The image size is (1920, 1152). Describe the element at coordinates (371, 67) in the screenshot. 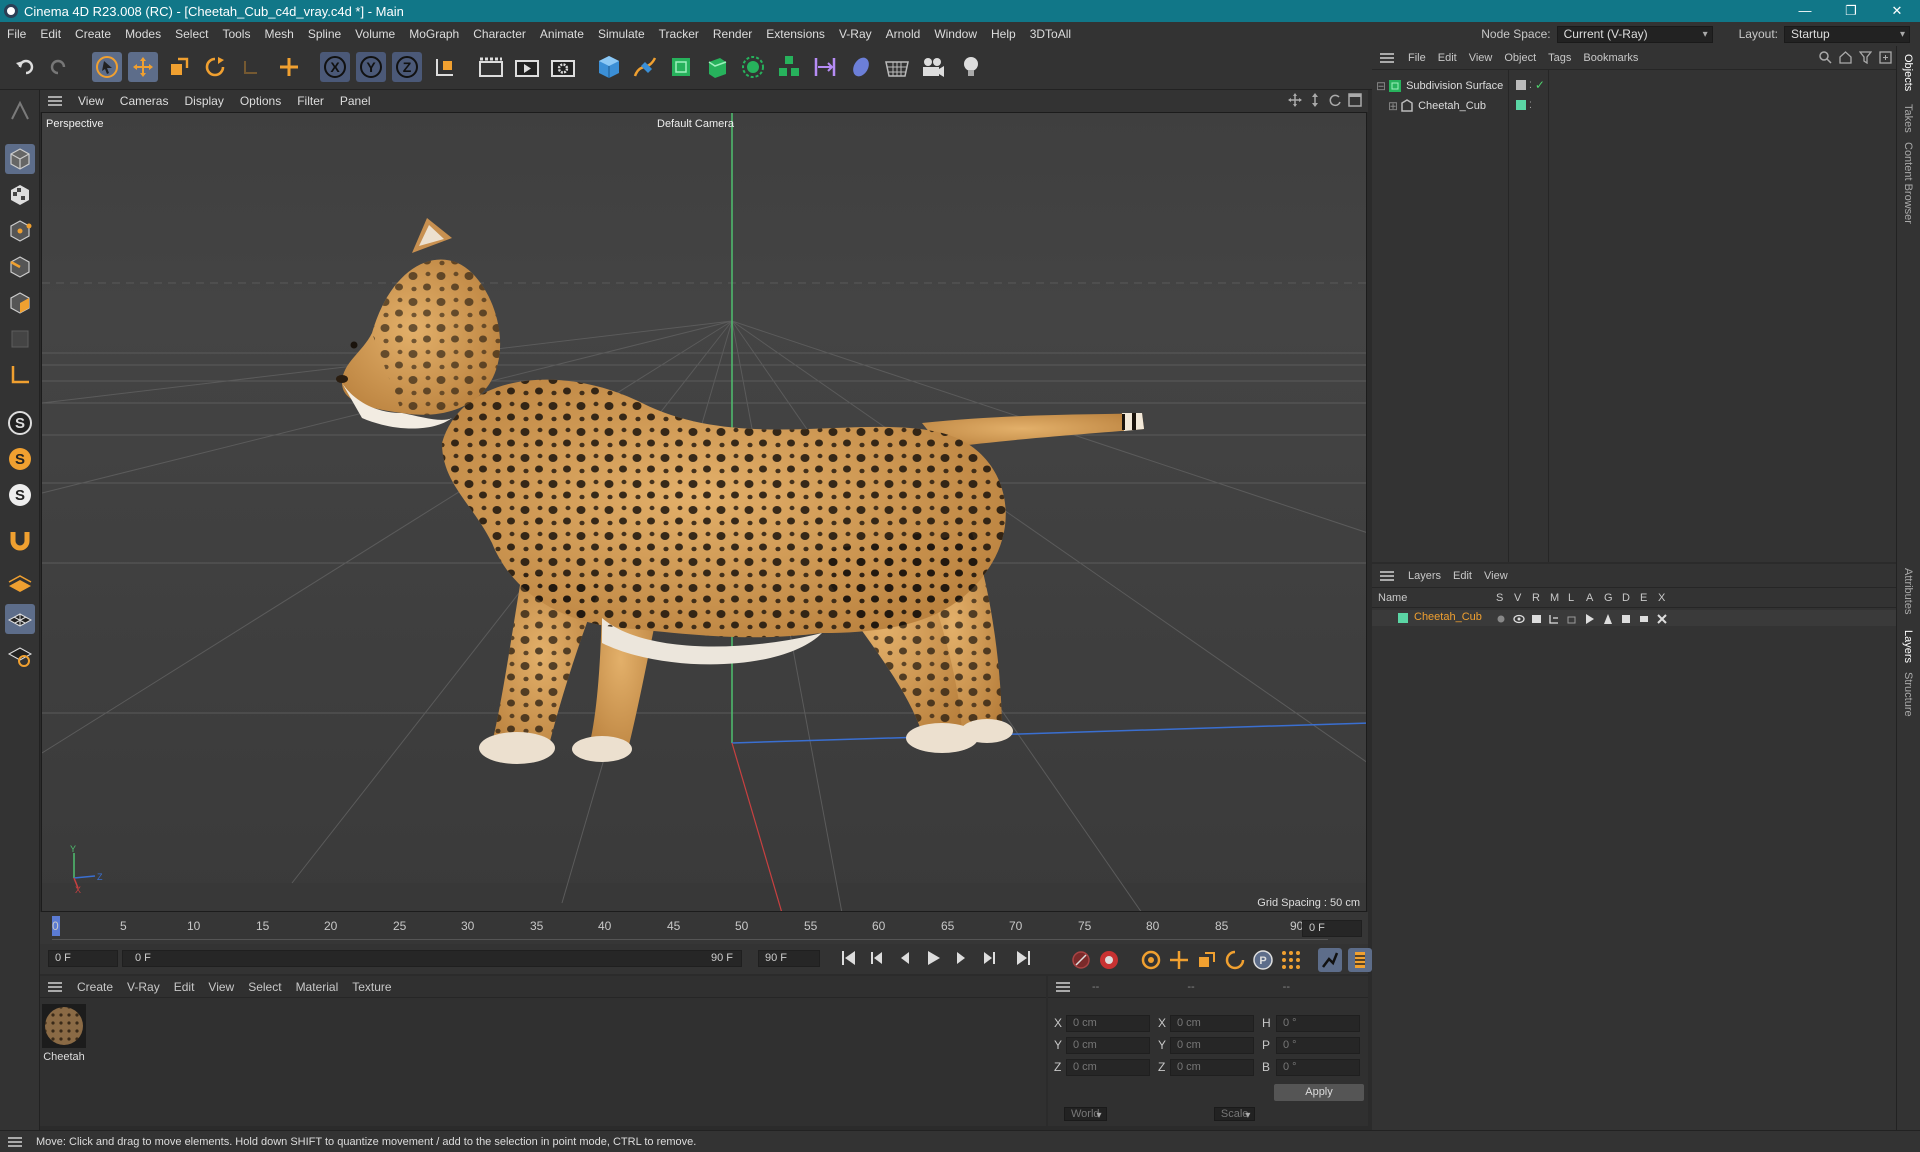

I see `lock-y-button: Y` at that location.